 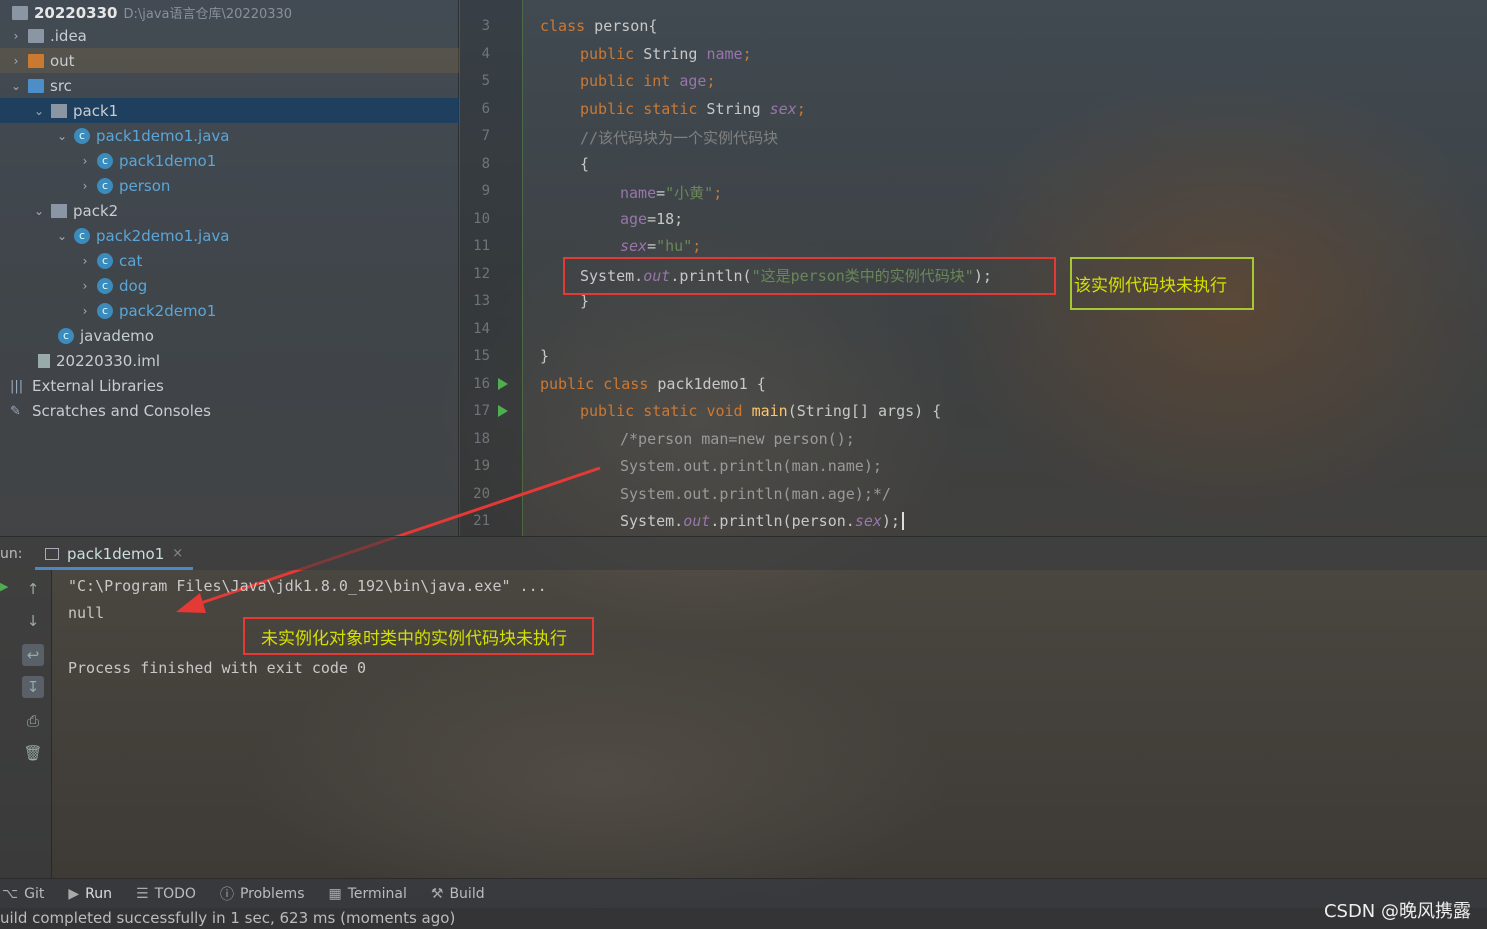 I want to click on scroll-to-end-icon: ↧, so click(x=33, y=687).